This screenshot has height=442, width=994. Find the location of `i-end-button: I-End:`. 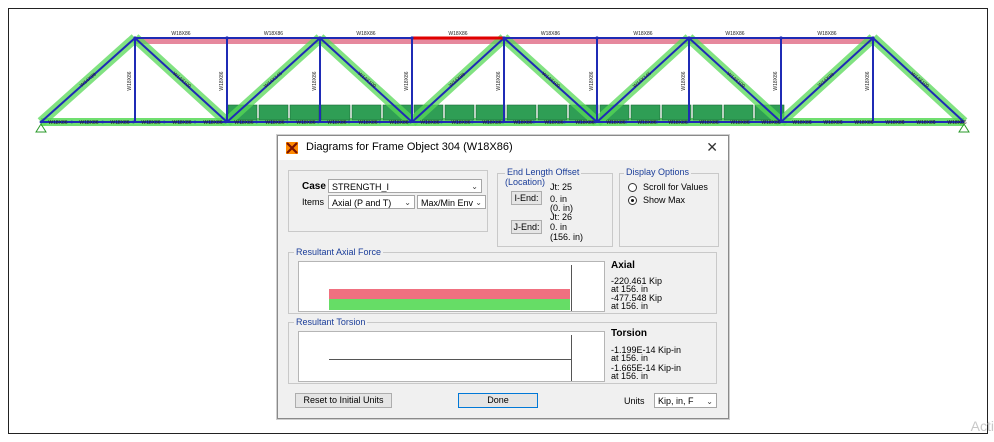

i-end-button: I-End: is located at coordinates (526, 198).